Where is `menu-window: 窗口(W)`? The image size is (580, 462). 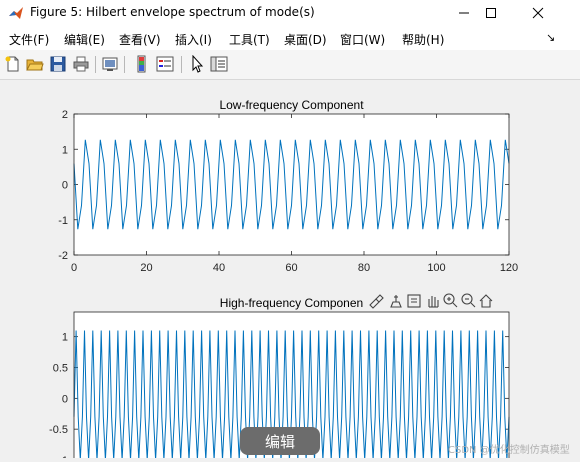
menu-window: 窗口(W) is located at coordinates (362, 39).